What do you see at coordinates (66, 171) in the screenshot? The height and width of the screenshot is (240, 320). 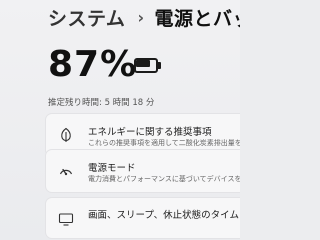 I see `power-mode-icon` at bounding box center [66, 171].